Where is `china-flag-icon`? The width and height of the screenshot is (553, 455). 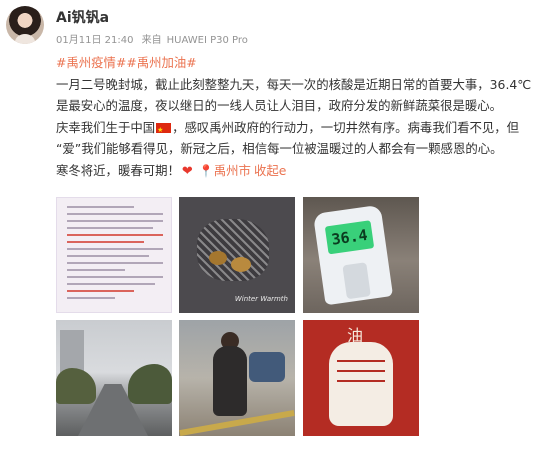 china-flag-icon is located at coordinates (164, 130).